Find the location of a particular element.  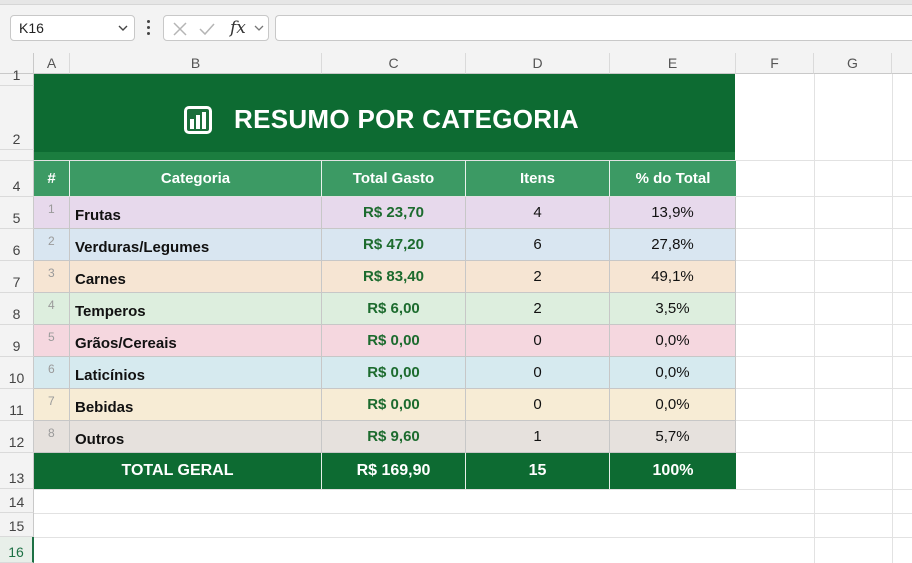

category-percent: 27,8% is located at coordinates (673, 245).